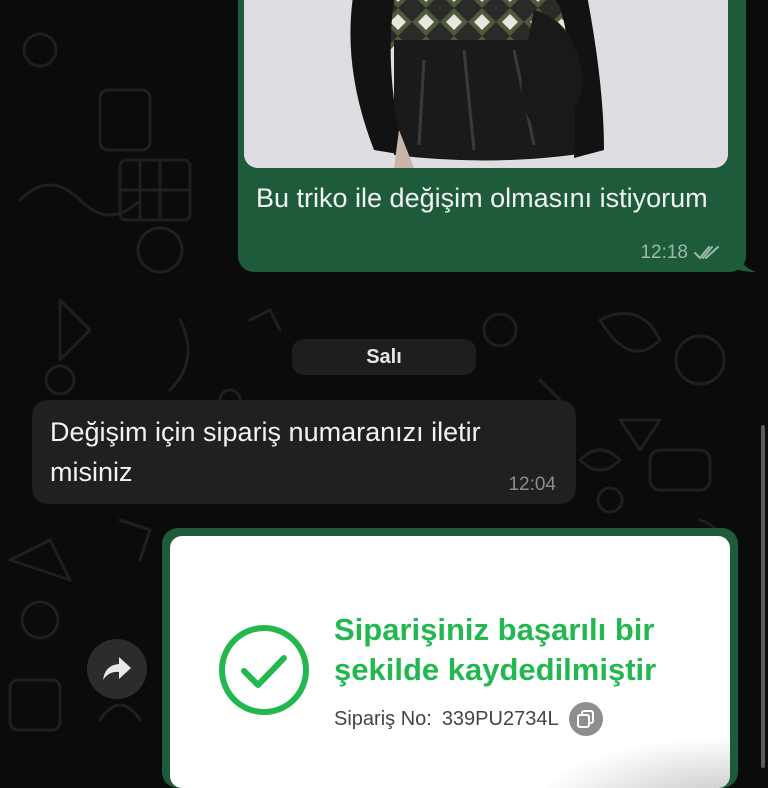 This screenshot has width=768, height=788. Describe the element at coordinates (763, 596) in the screenshot. I see `scrollbar` at that location.